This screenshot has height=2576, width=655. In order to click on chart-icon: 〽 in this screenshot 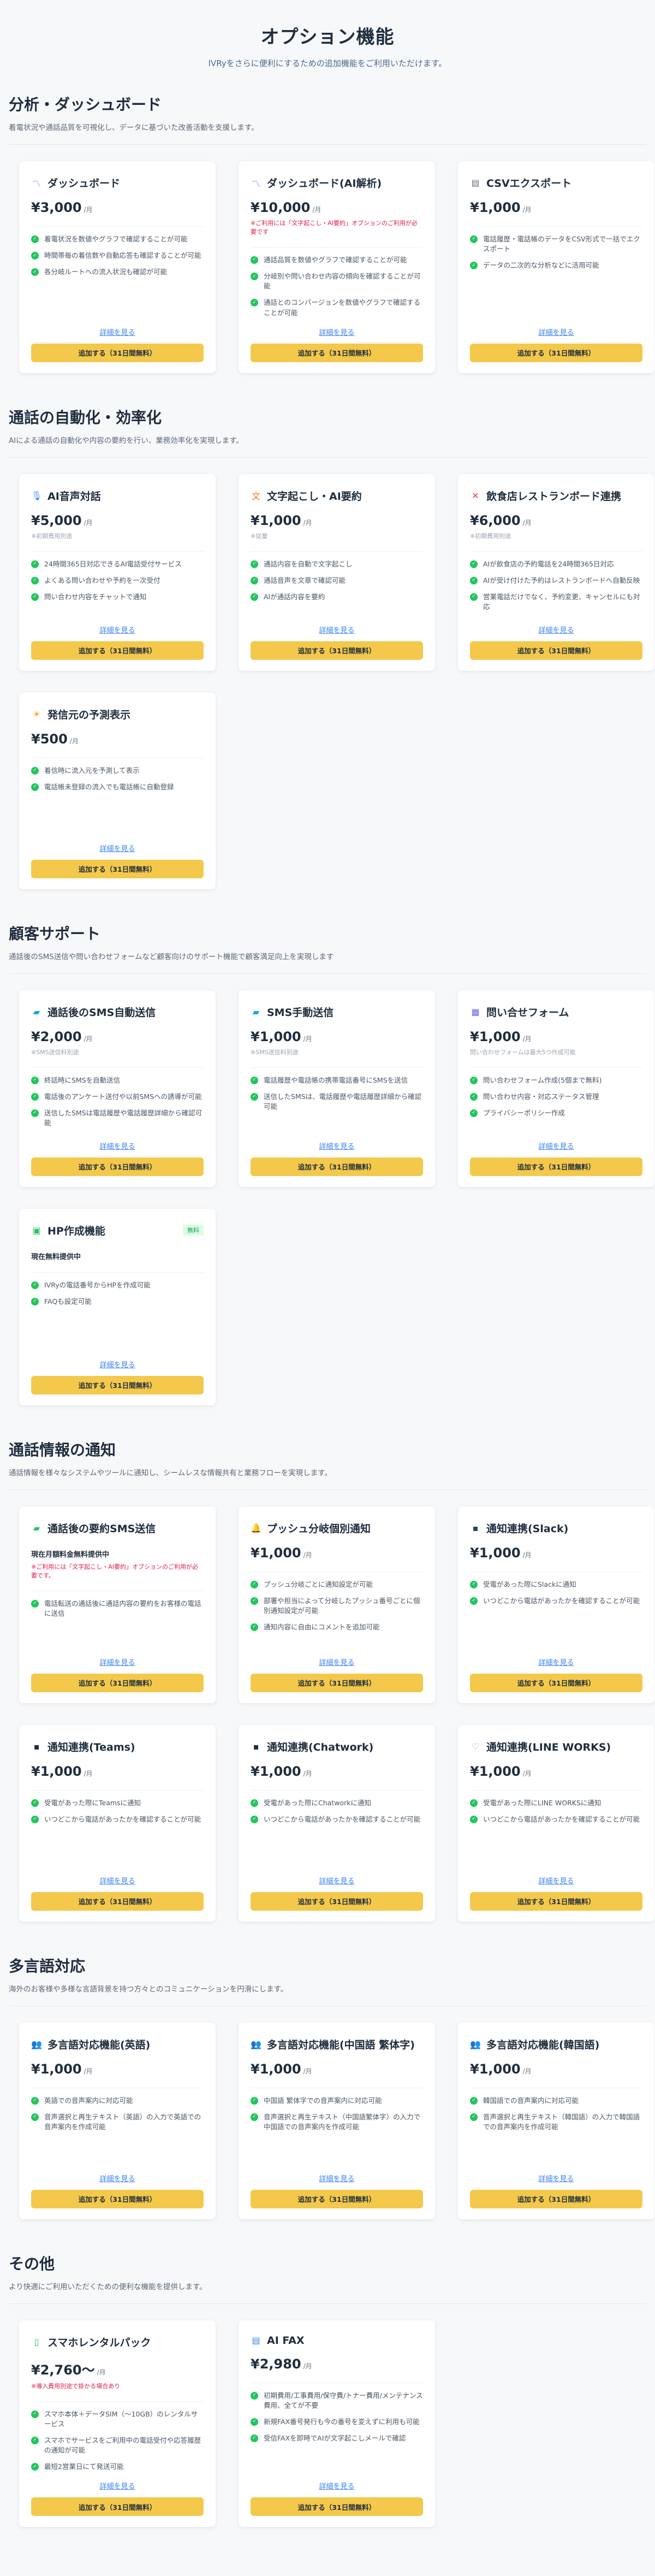, I will do `click(36, 183)`.